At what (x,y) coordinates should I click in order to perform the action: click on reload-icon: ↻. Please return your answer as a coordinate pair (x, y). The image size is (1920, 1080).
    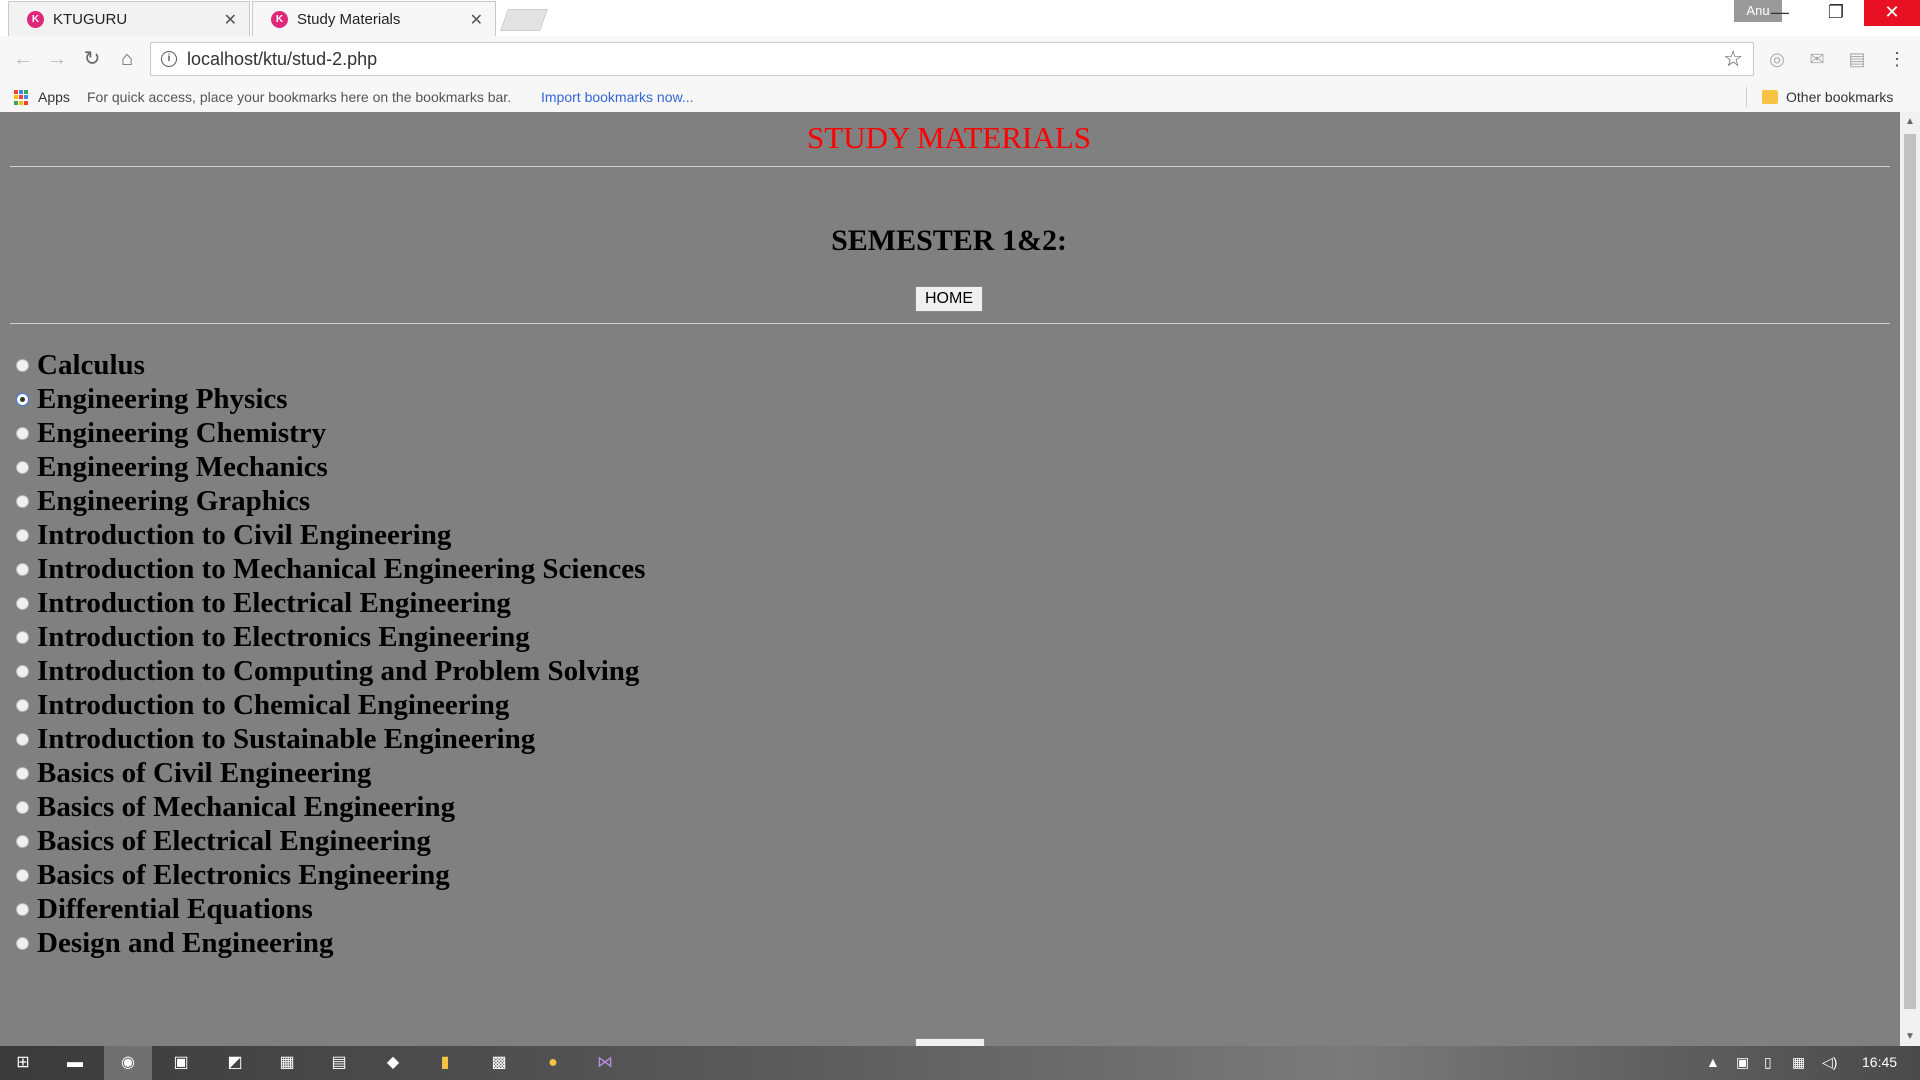
    Looking at the image, I should click on (92, 59).